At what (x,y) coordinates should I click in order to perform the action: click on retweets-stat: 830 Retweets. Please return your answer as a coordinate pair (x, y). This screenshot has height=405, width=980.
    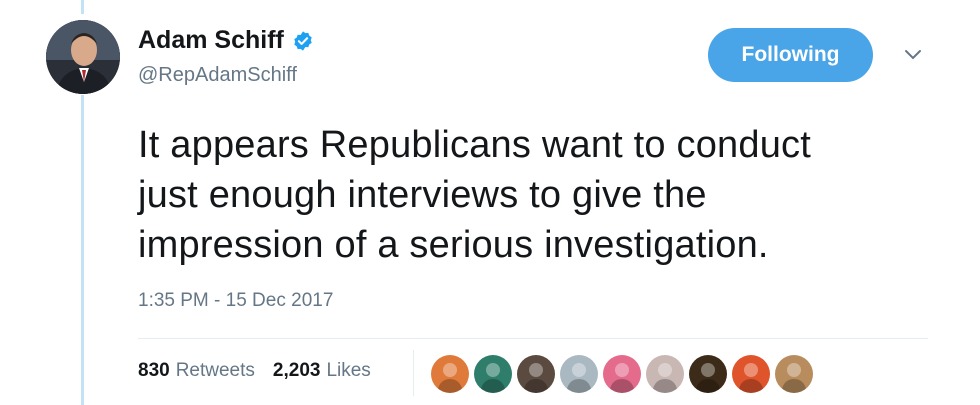
    Looking at the image, I should click on (196, 371).